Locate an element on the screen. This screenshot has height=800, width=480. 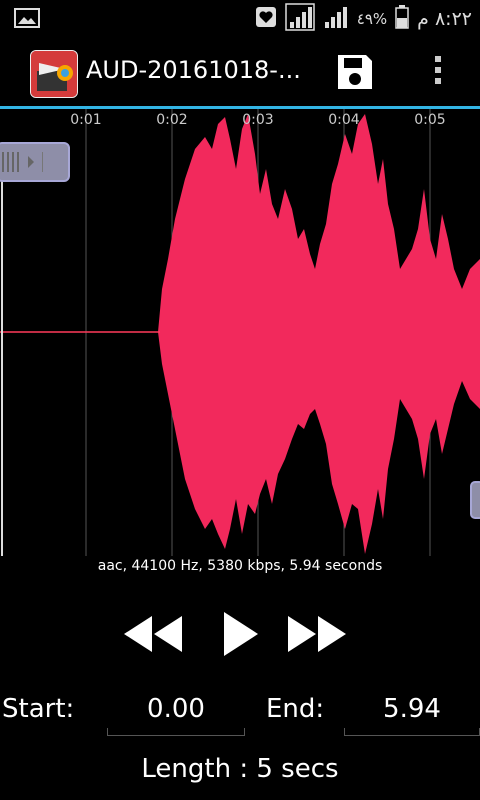
status-bar: ٤٩% ٨:٢٢ م is located at coordinates (240, 19).